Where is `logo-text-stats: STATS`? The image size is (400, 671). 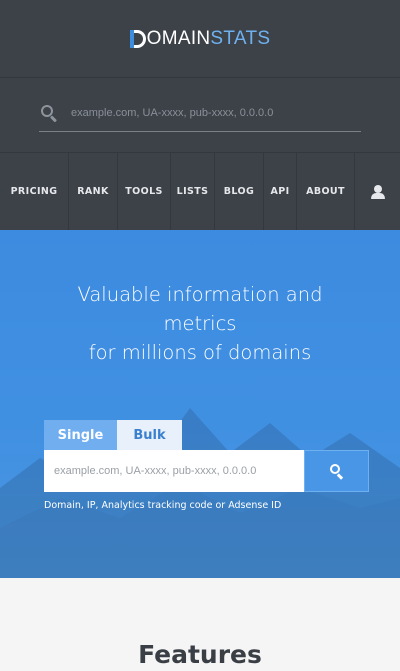
logo-text-stats: STATS is located at coordinates (240, 38).